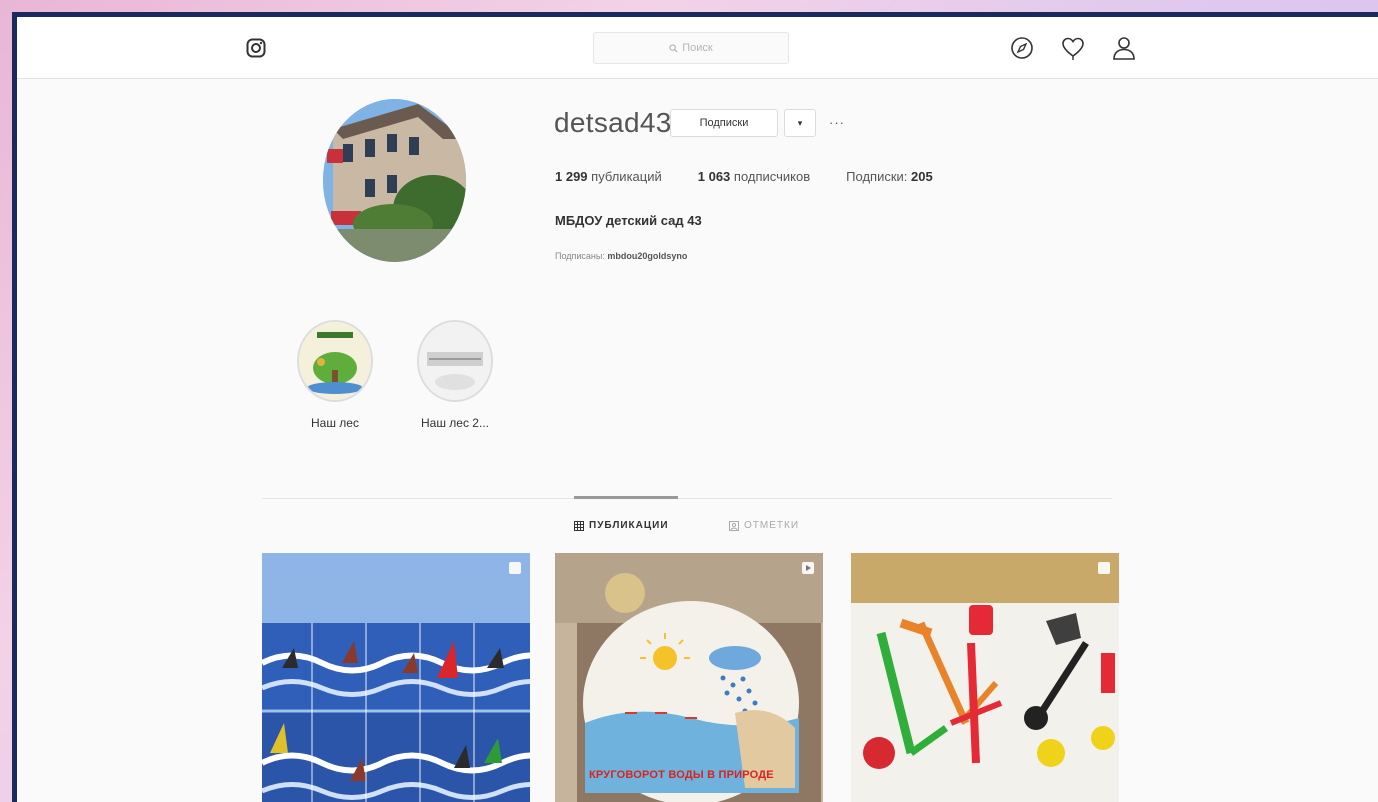 This screenshot has width=1378, height=802. I want to click on kindergarten-building-photo, so click(394, 180).